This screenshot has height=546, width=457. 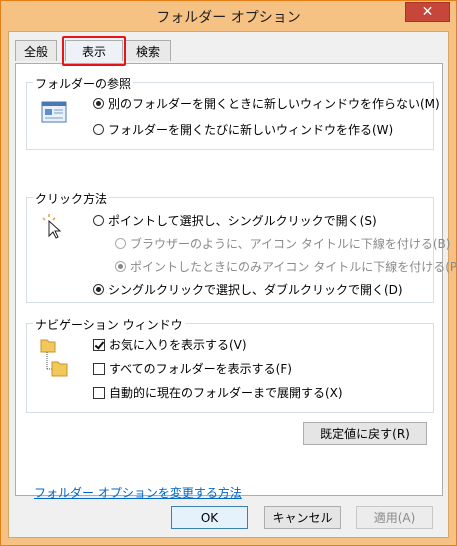 What do you see at coordinates (54, 112) in the screenshot?
I see `folder-window-icon` at bounding box center [54, 112].